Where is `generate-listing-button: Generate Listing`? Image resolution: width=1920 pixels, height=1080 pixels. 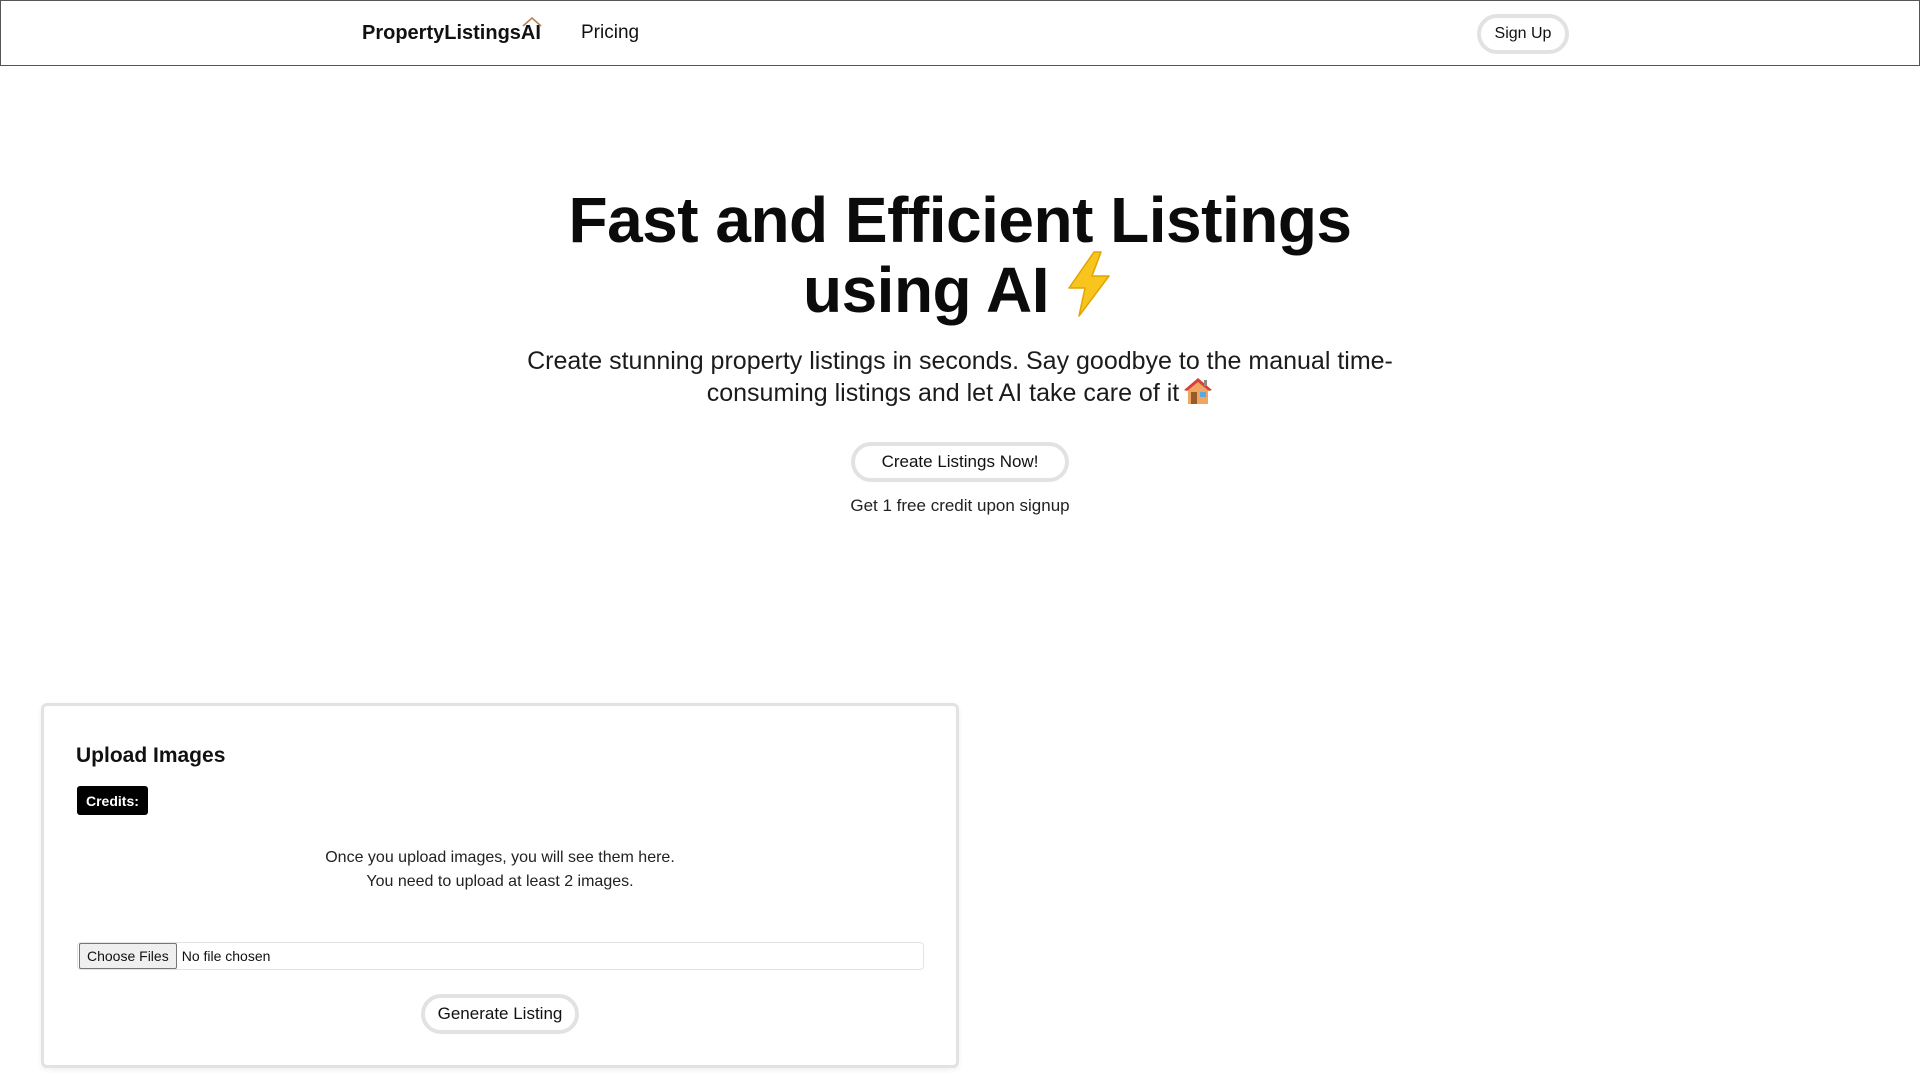 generate-listing-button: Generate Listing is located at coordinates (500, 1014).